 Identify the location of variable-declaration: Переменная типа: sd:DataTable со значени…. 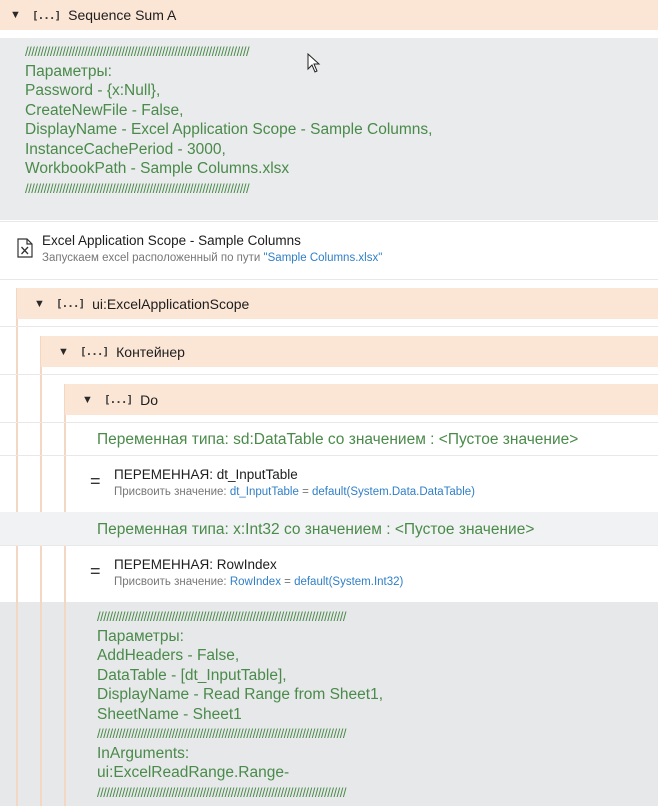
(338, 439).